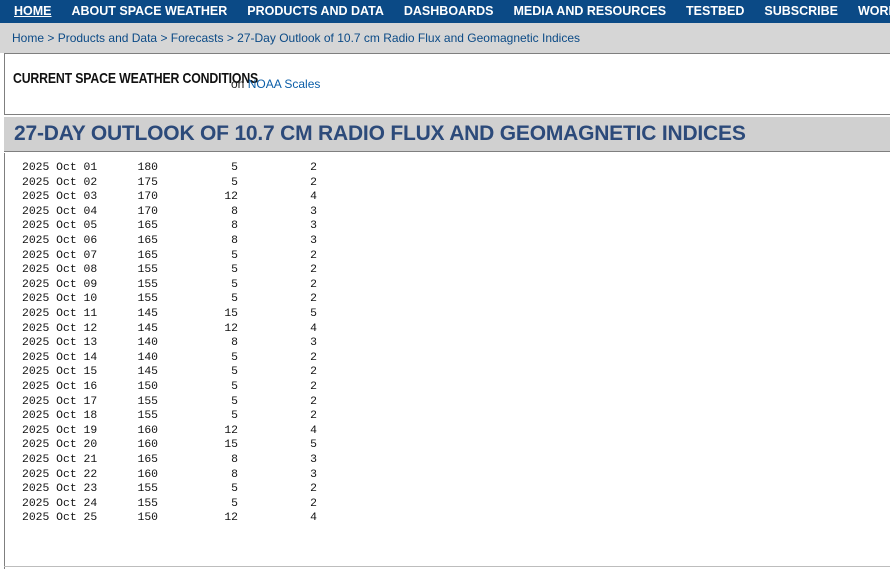 This screenshot has width=890, height=569. I want to click on nav-products-and-data: PRODUCTS AND DATA, so click(315, 11).